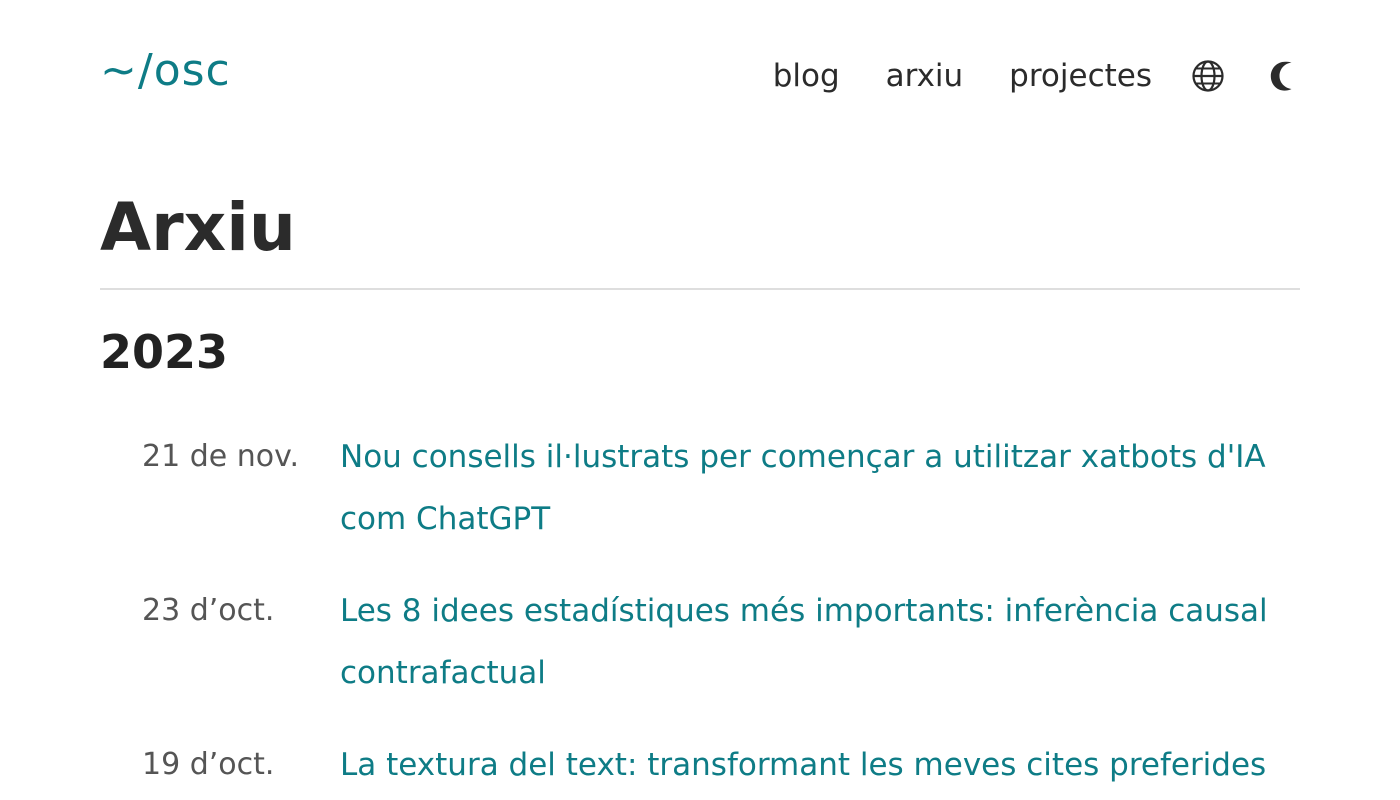  I want to click on nav-link-projects: projectes, so click(1080, 76).